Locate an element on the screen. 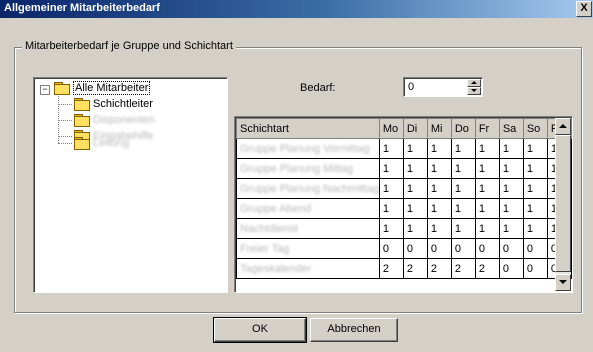  tree-item-label: Schichtleiter is located at coordinates (123, 104).